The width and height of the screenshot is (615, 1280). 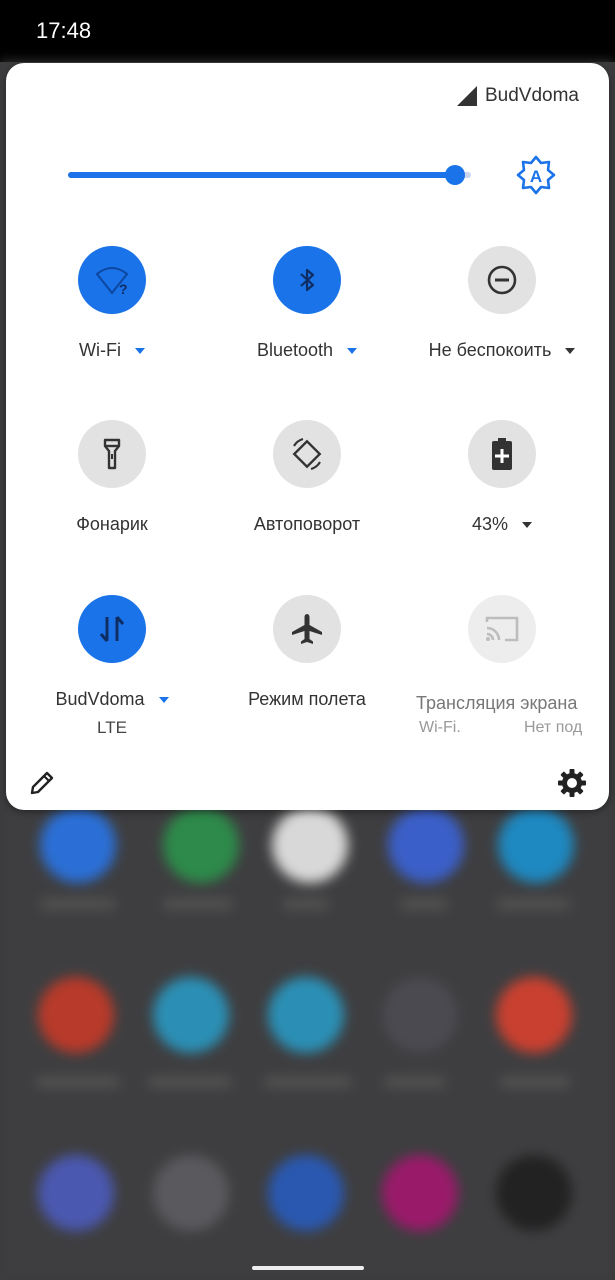 I want to click on tile-bluetooth: Bluetooth, so click(x=307, y=303).